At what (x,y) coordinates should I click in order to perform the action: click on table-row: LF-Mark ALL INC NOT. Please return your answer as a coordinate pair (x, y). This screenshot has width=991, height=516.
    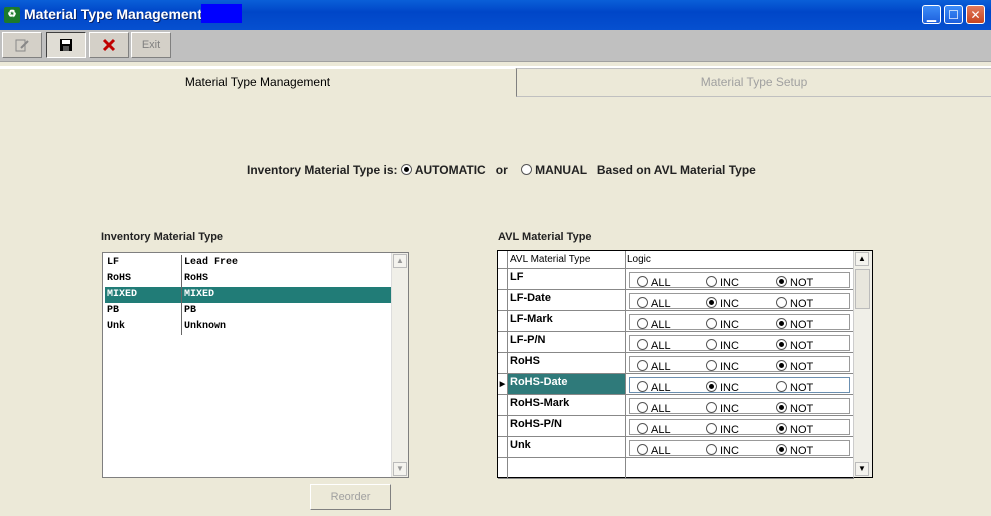
    Looking at the image, I should click on (676, 321).